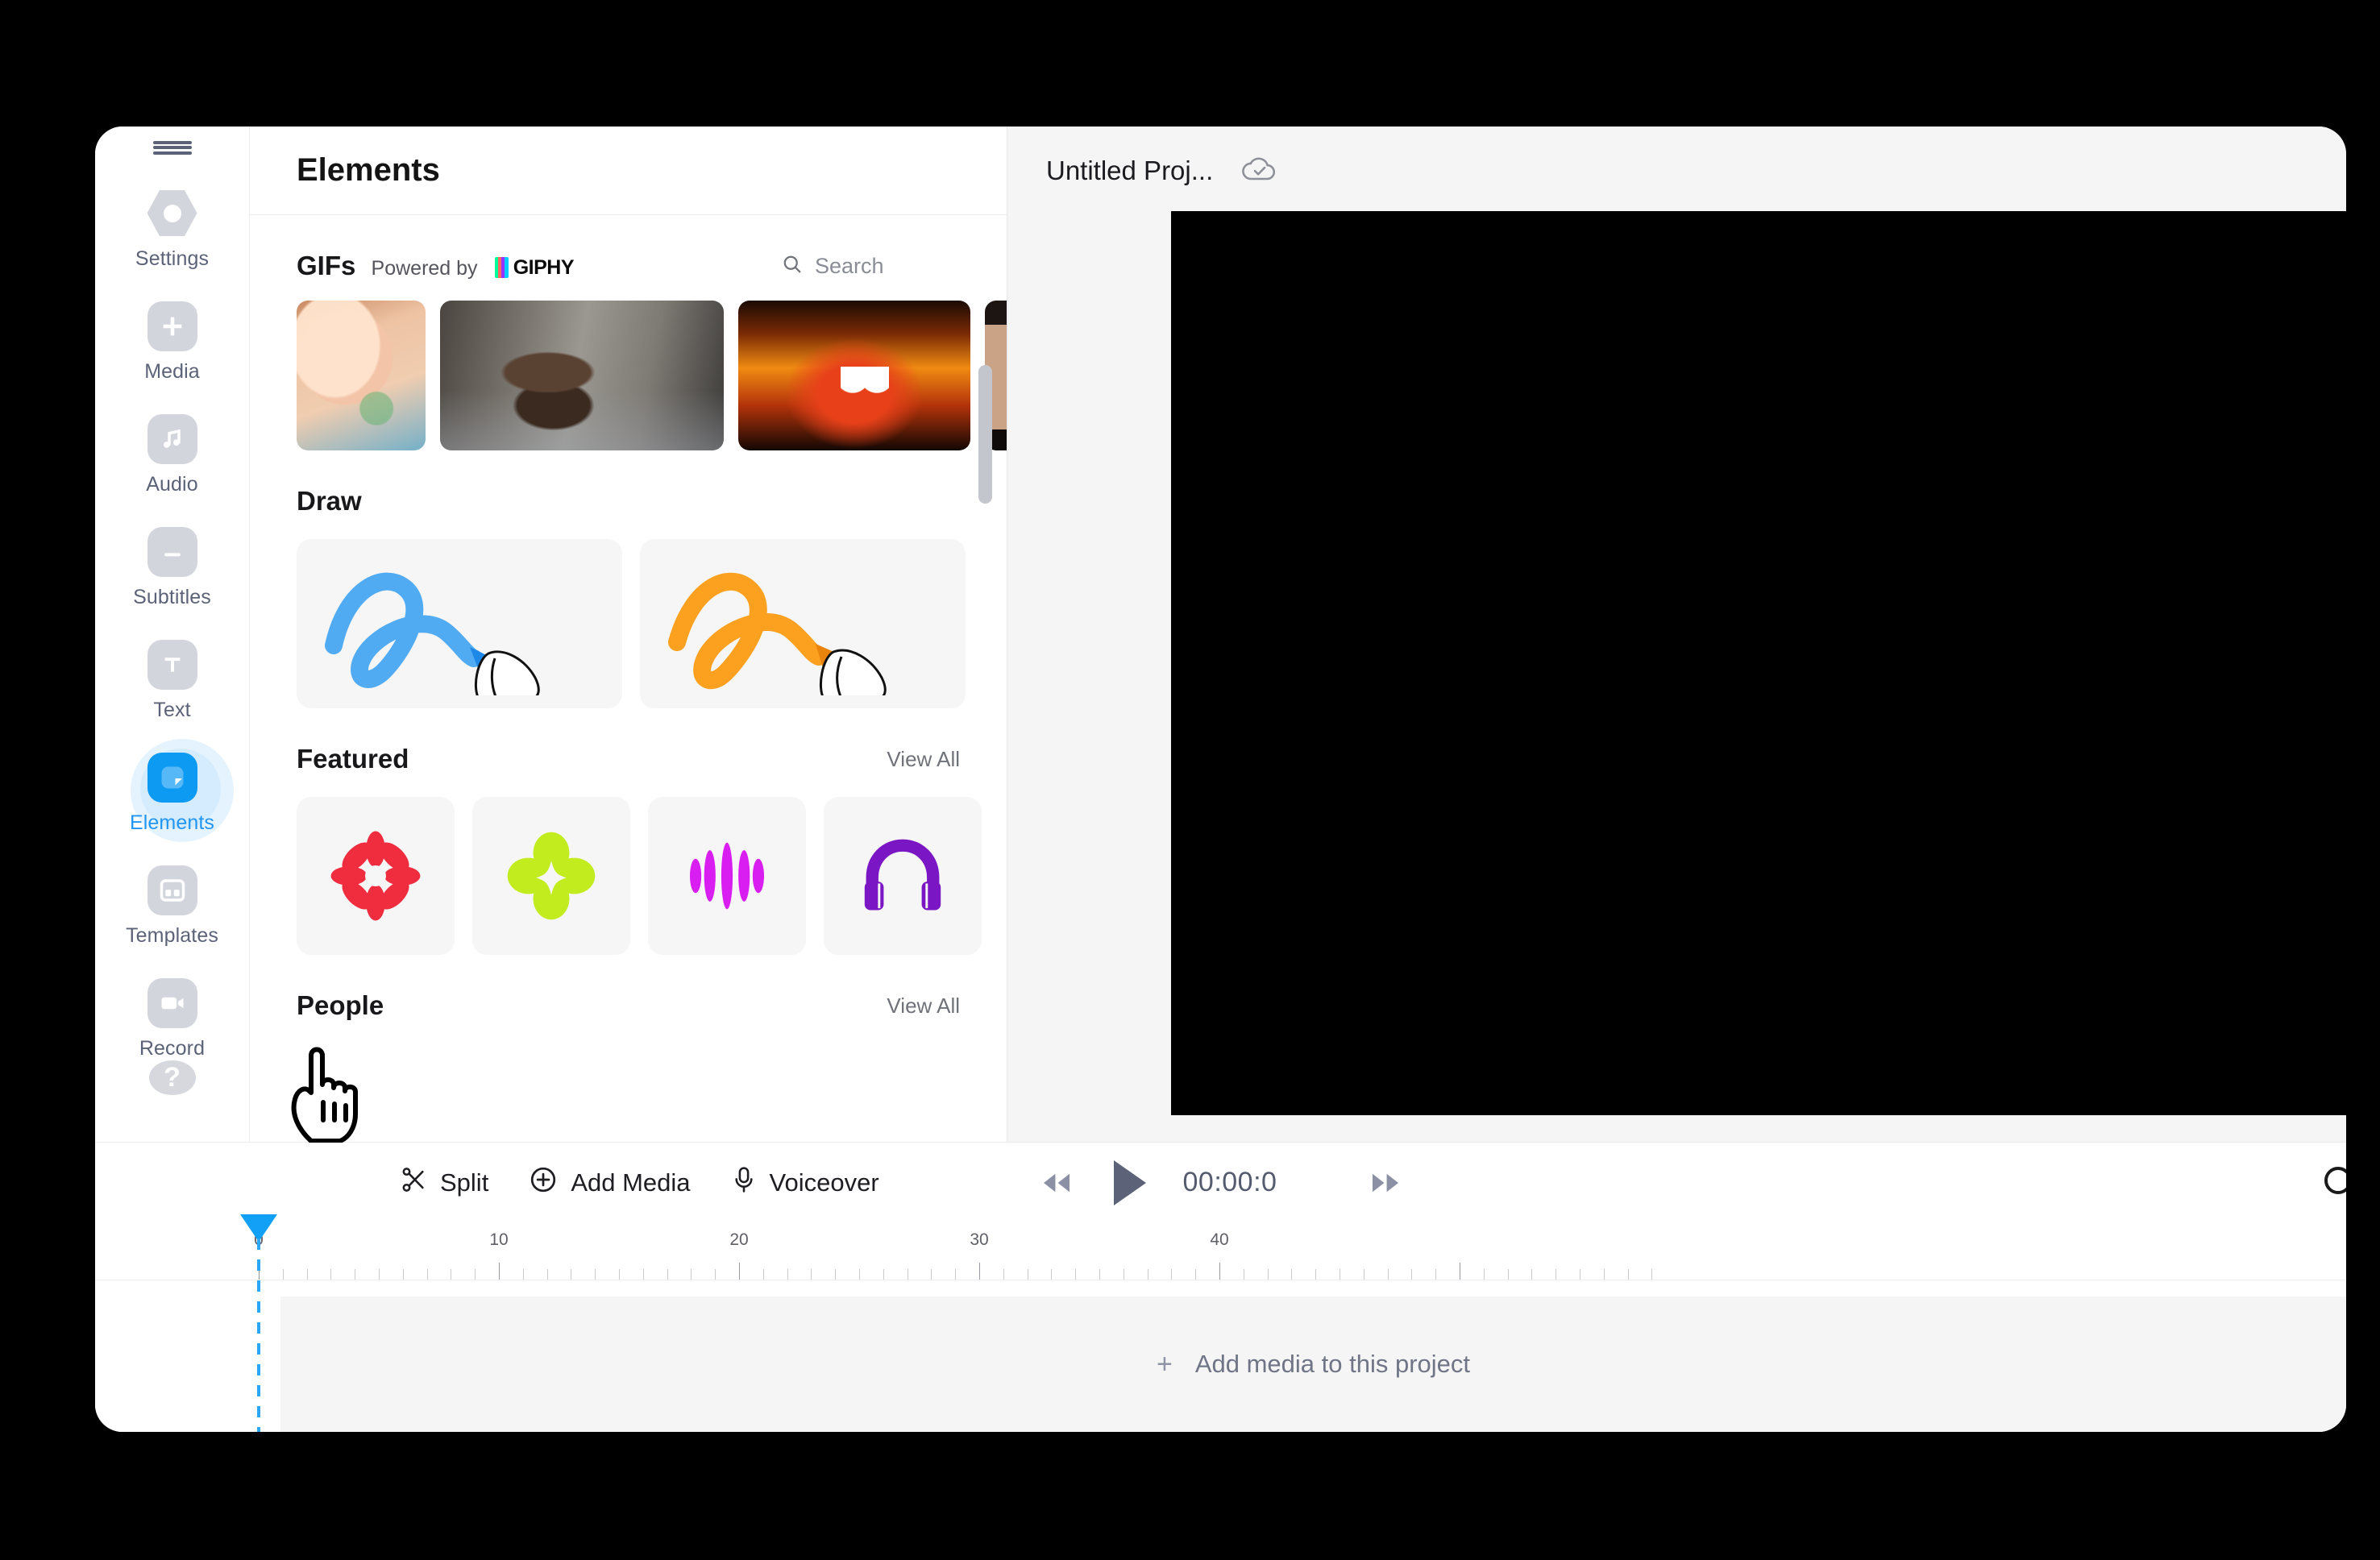  I want to click on add-media-button: Add Media, so click(610, 1183).